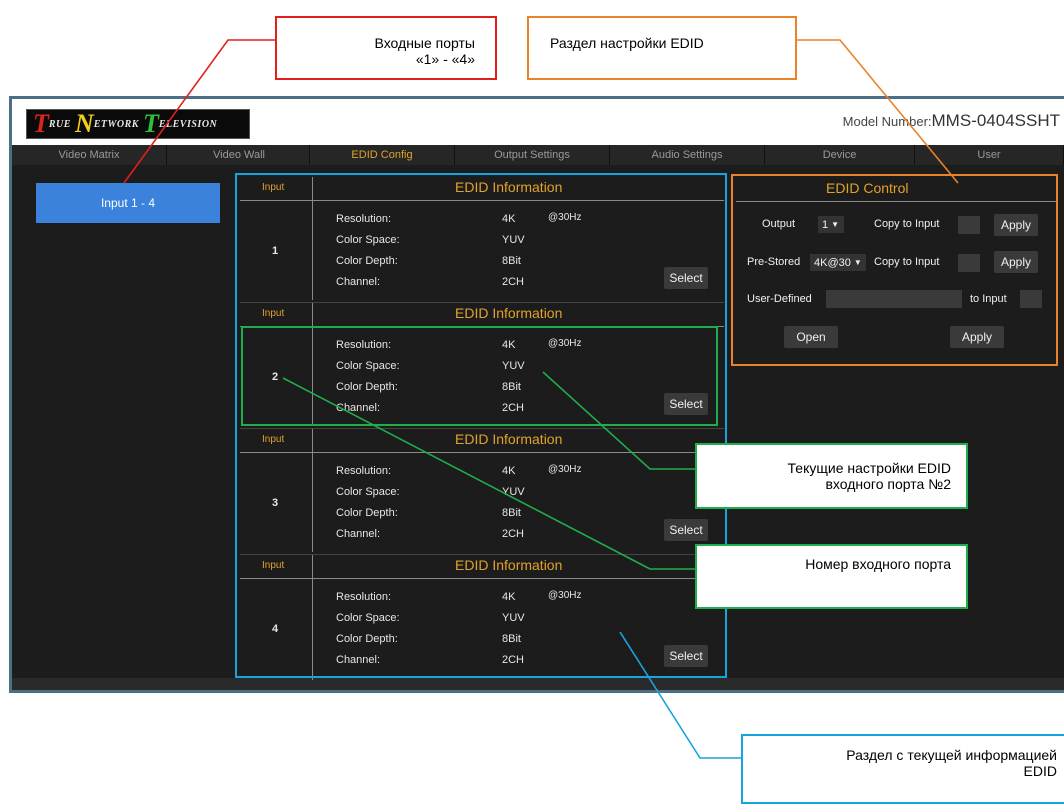  Describe the element at coordinates (687, 155) in the screenshot. I see `tab-audio-settings: Audio Settings` at that location.